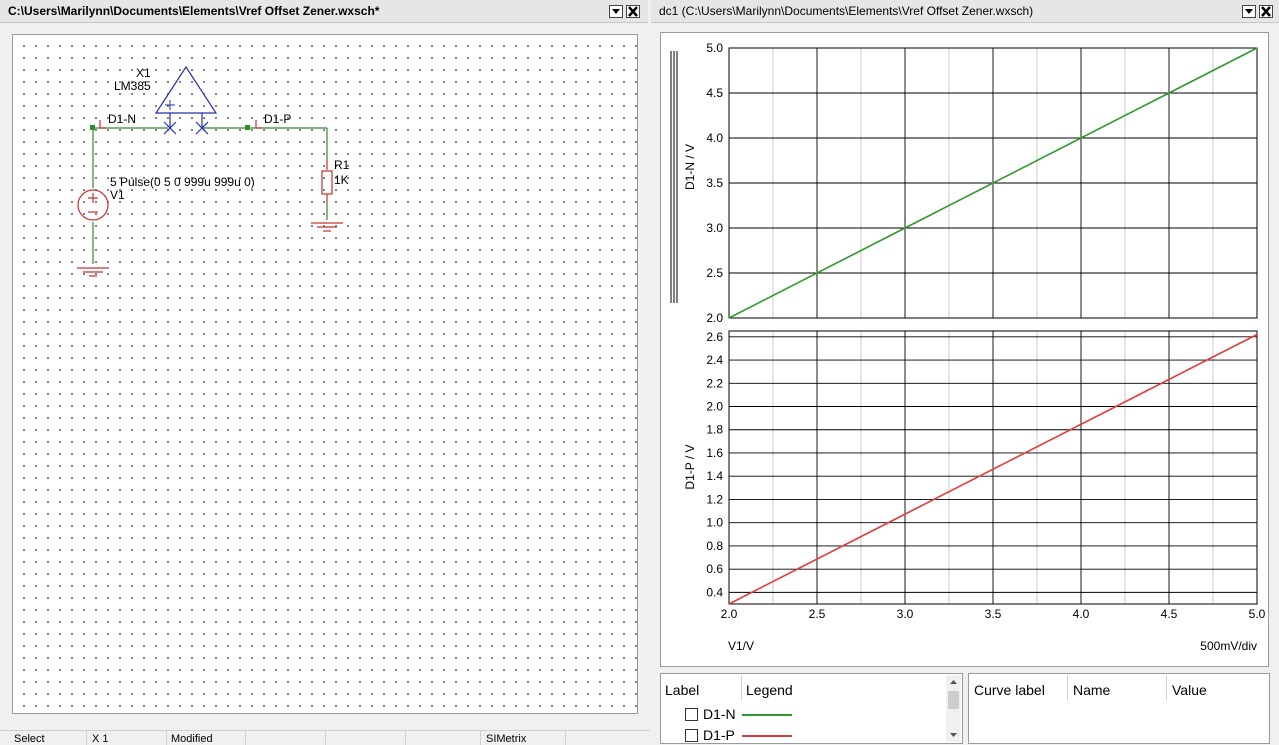 Image resolution: width=1279 pixels, height=745 pixels. Describe the element at coordinates (690, 167) in the screenshot. I see `top-y-axis-label: D1-N / V` at that location.